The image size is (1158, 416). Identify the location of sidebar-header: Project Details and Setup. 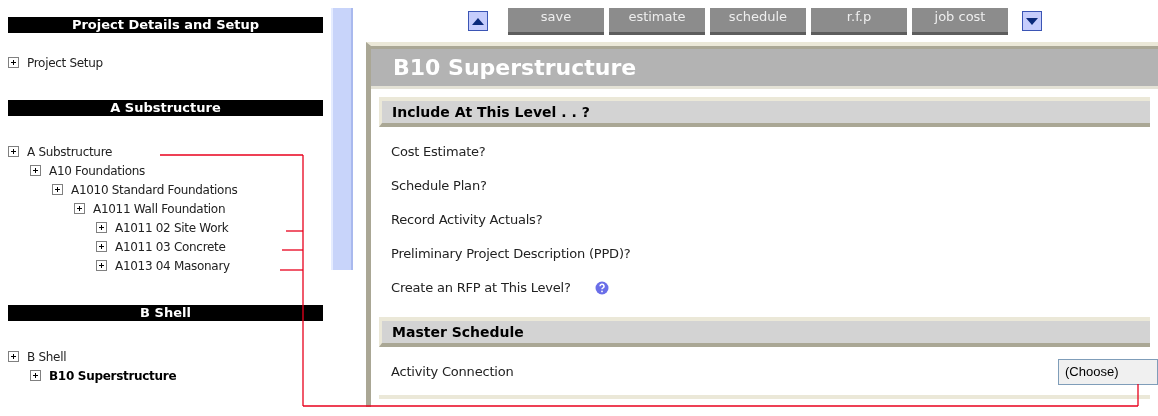
(165, 25).